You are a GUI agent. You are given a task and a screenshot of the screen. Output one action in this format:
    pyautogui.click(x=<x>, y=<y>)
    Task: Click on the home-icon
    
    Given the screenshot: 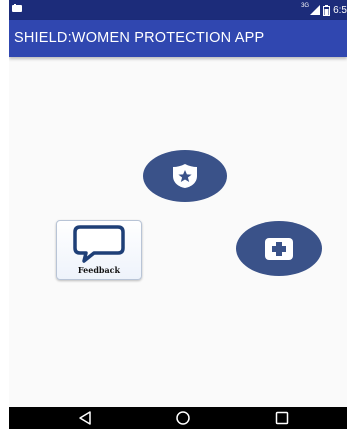 What is the action you would take?
    pyautogui.click(x=183, y=418)
    